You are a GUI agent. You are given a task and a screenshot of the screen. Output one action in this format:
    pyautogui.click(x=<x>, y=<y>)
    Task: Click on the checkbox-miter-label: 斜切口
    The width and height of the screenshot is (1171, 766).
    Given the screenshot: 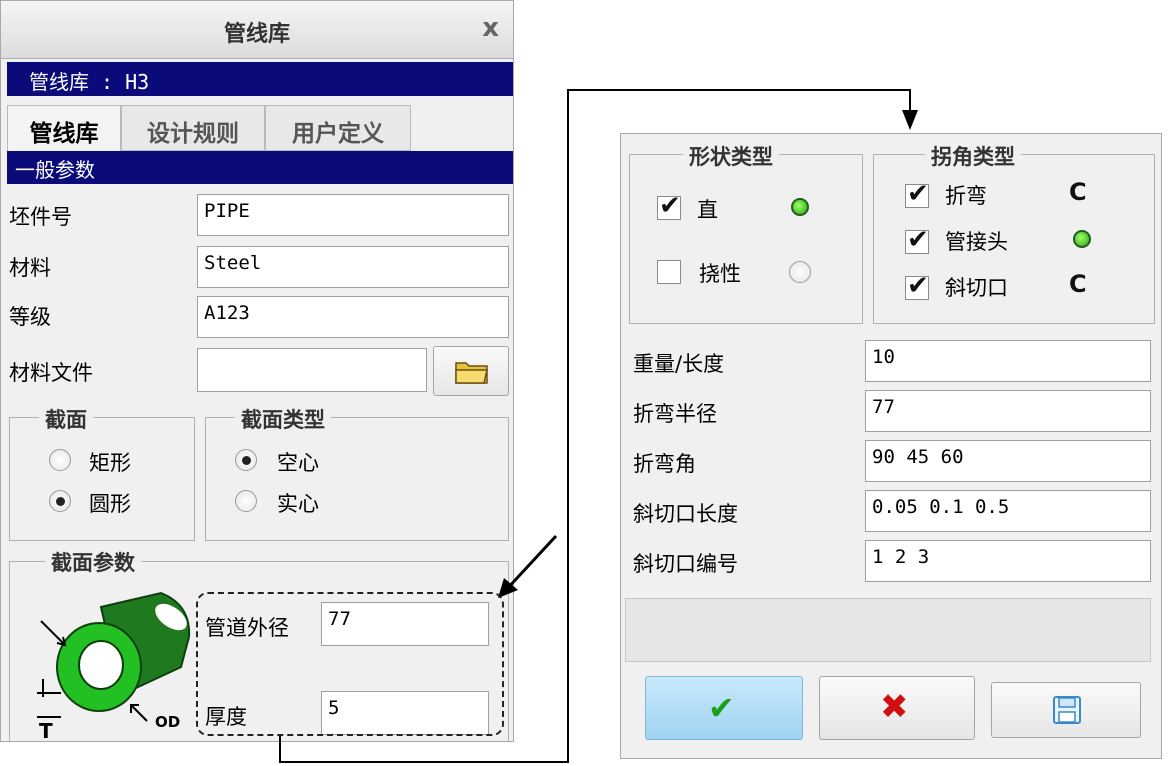 What is the action you would take?
    pyautogui.click(x=976, y=288)
    